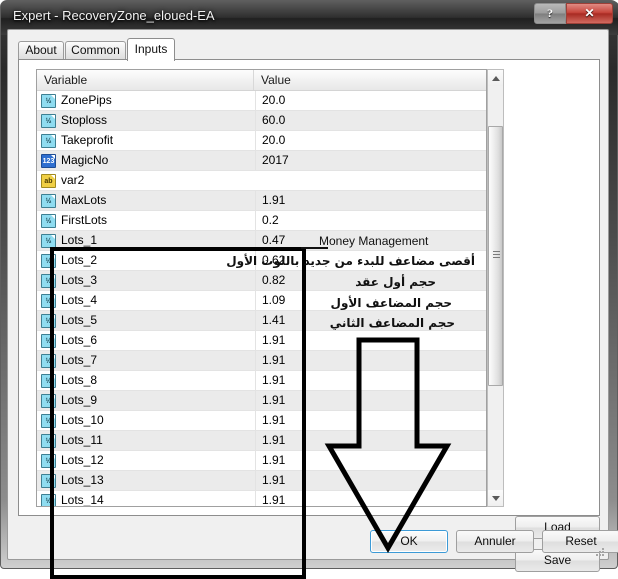 The height and width of the screenshot is (579, 618). I want to click on table-row: ½ Lots_7 1.91, so click(261, 361).